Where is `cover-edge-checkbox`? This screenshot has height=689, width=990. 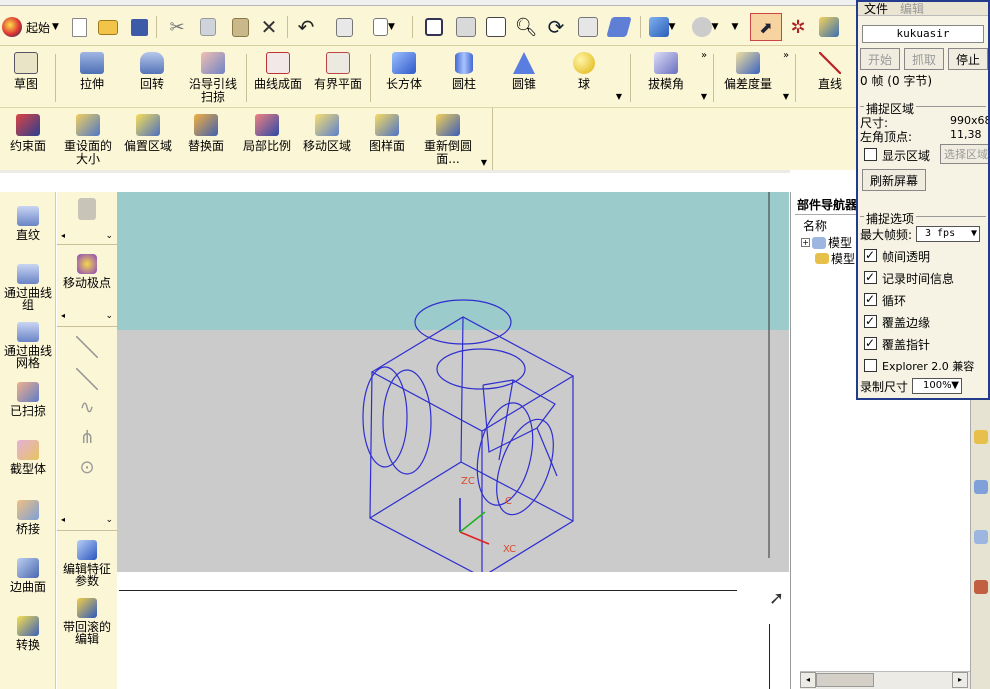
cover-edge-checkbox is located at coordinates (870, 321).